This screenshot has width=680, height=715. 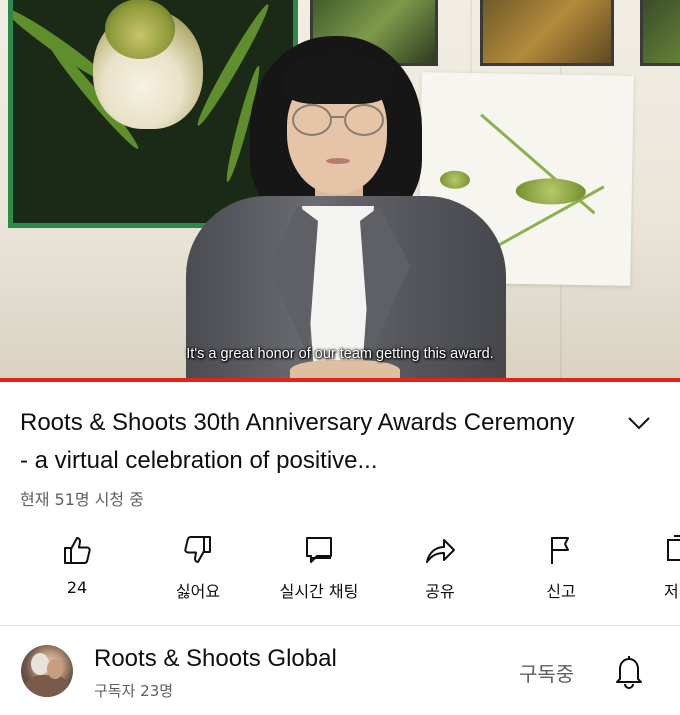 I want to click on share-icon, so click(x=440, y=551).